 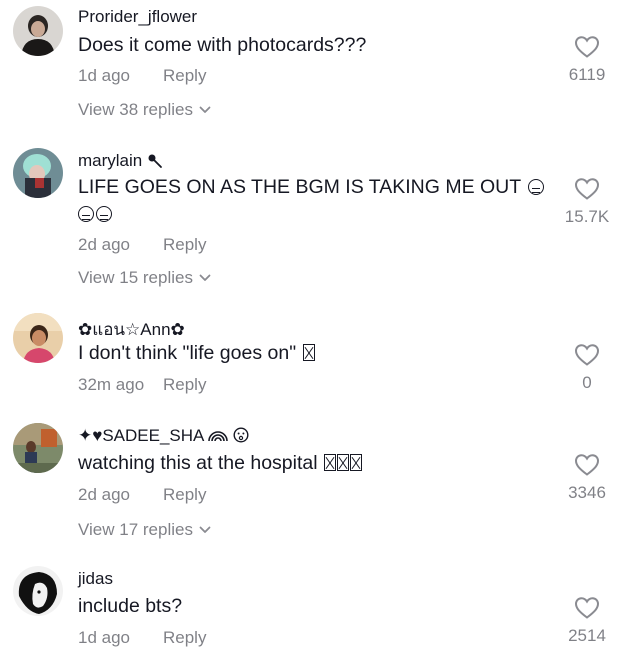 What do you see at coordinates (135, 109) in the screenshot?
I see `view-replies-label: View 38 replies` at bounding box center [135, 109].